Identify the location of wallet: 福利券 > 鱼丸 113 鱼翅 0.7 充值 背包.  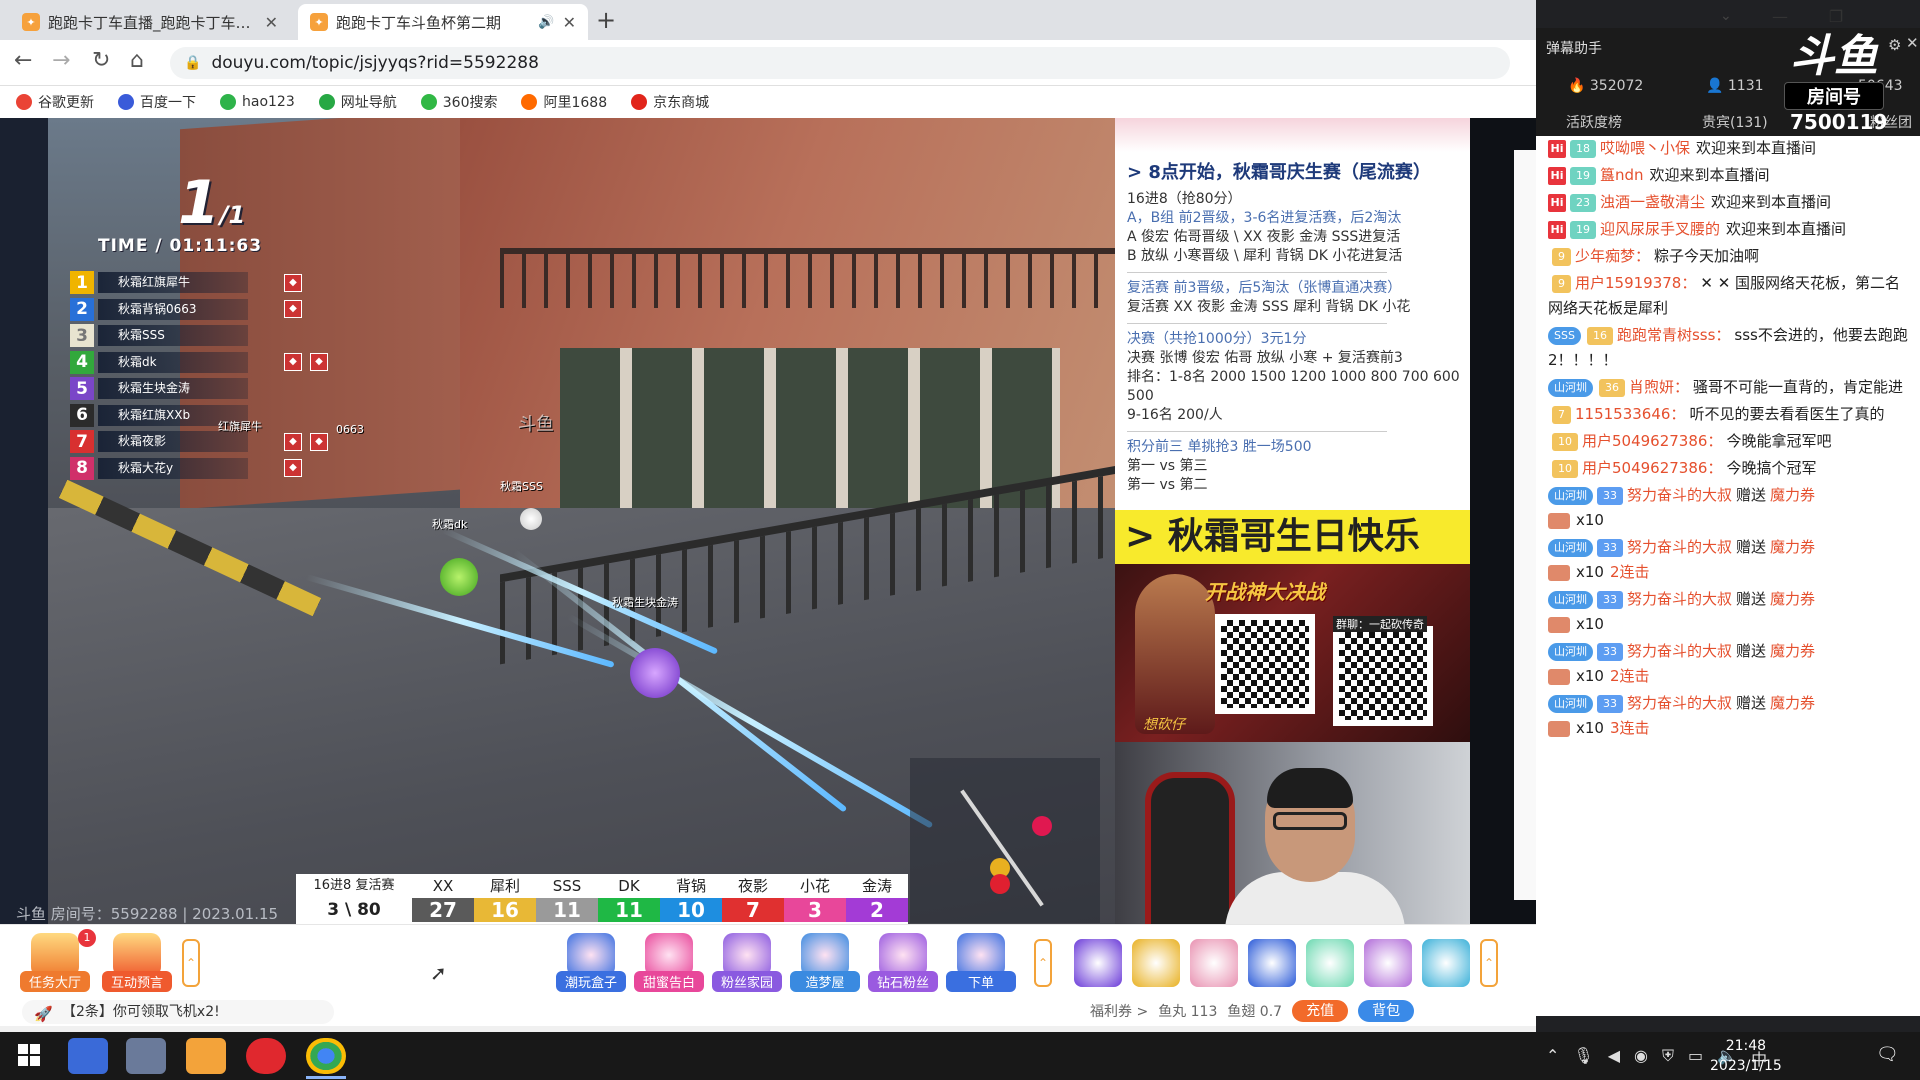
(1252, 1011).